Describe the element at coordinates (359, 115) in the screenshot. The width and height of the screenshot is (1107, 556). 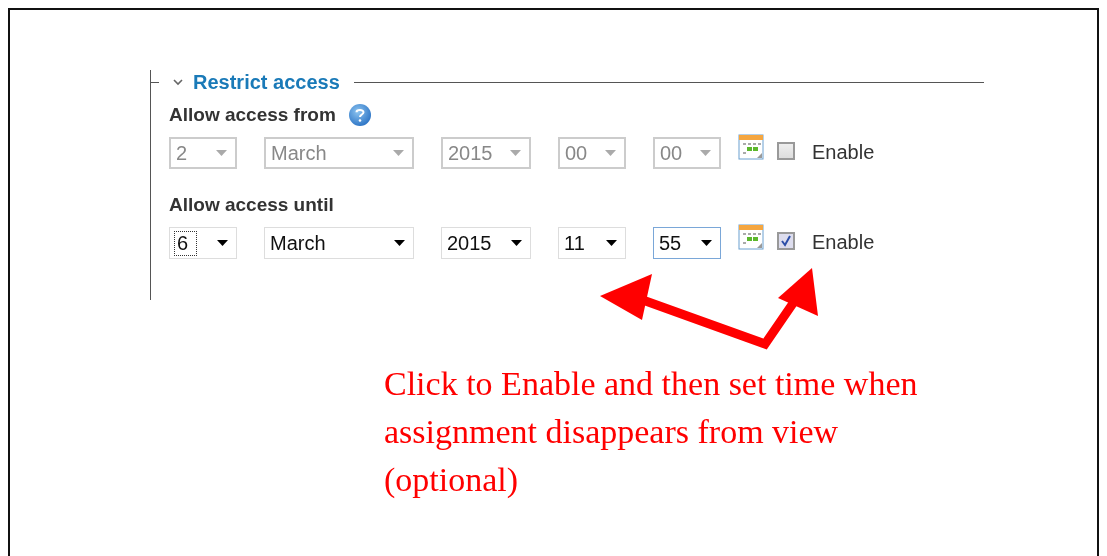
I see `help-icon` at that location.